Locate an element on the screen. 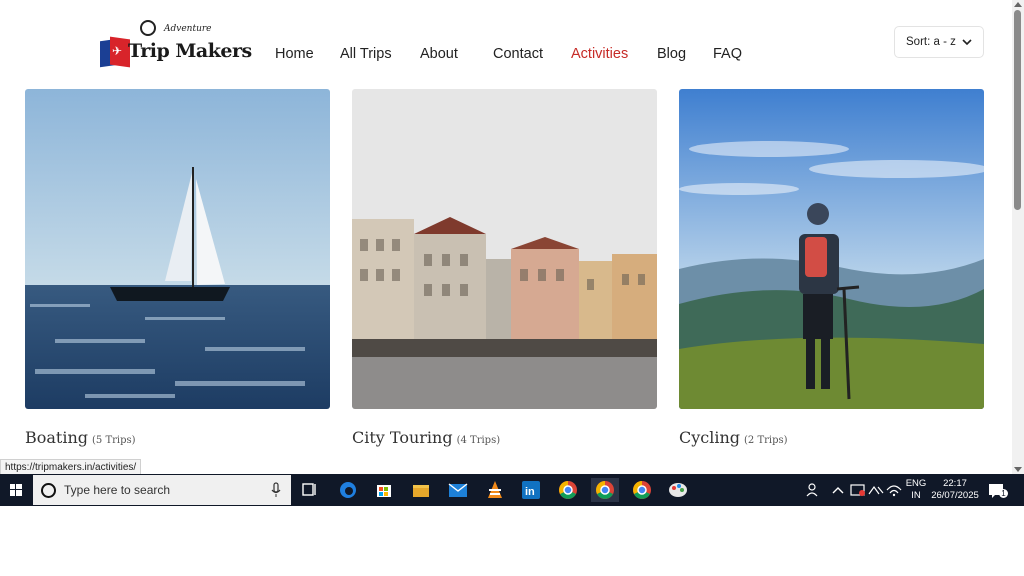  linkedin-icon: in is located at coordinates (531, 490).